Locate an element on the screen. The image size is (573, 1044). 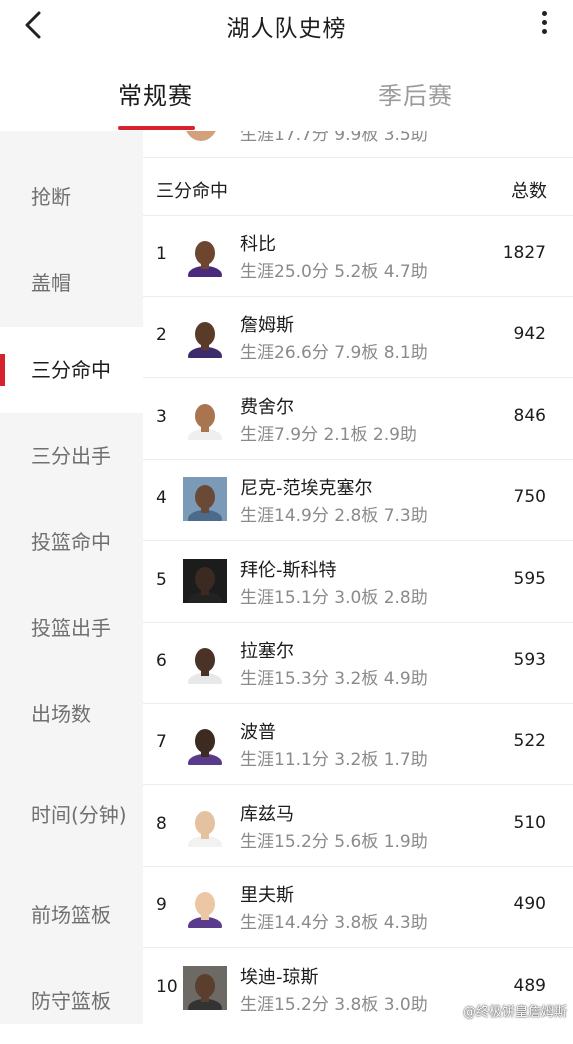
table-row: 8 库兹马生涯15.2分 5.6板 1.9助 510 is located at coordinates (358, 826).